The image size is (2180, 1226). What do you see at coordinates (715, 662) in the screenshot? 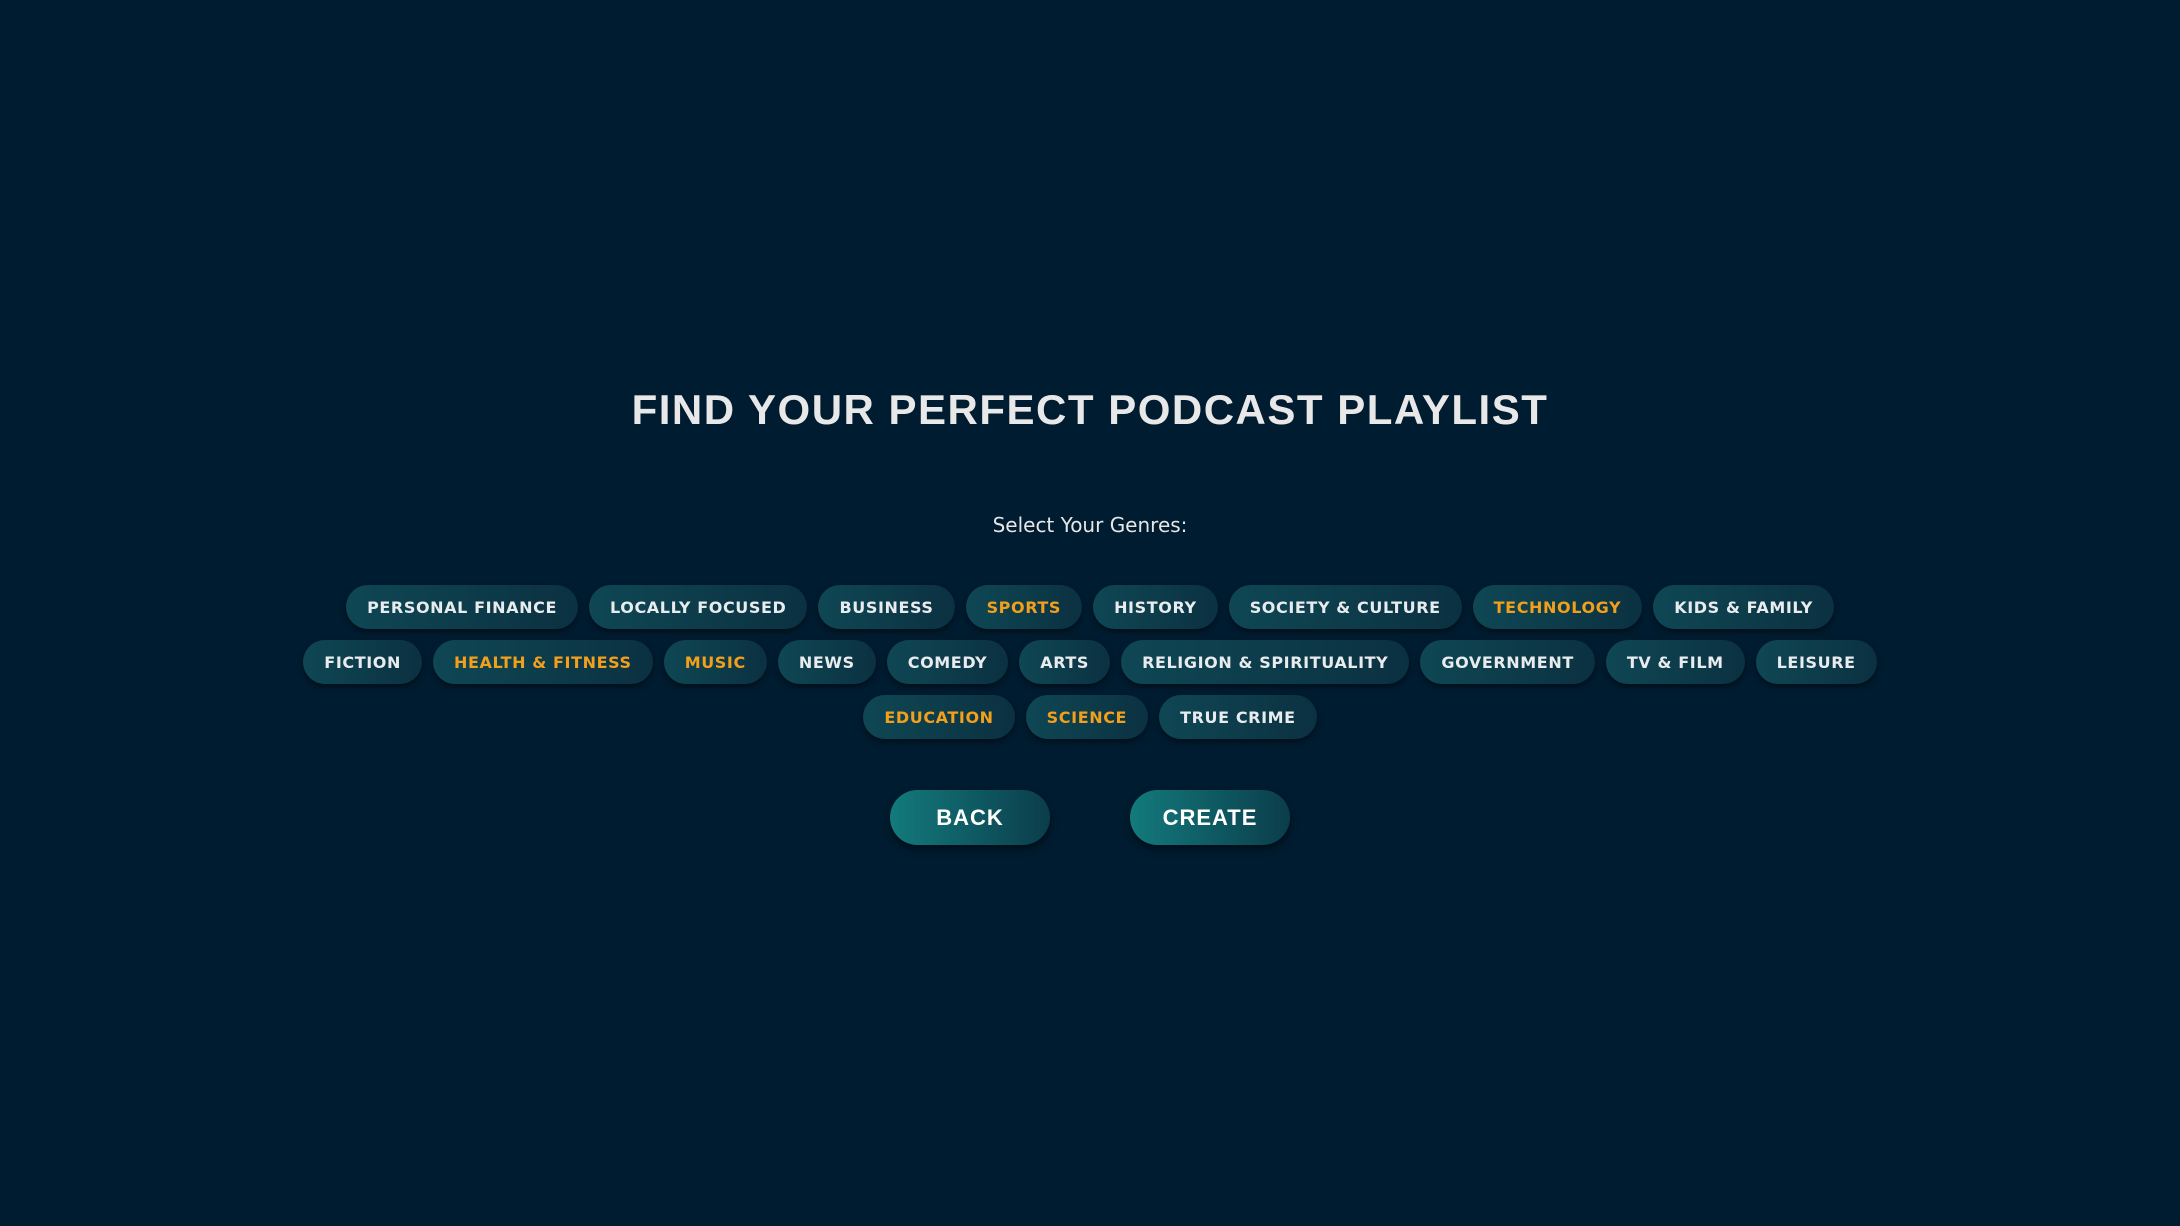
I see `genre-chip: MUSIC` at bounding box center [715, 662].